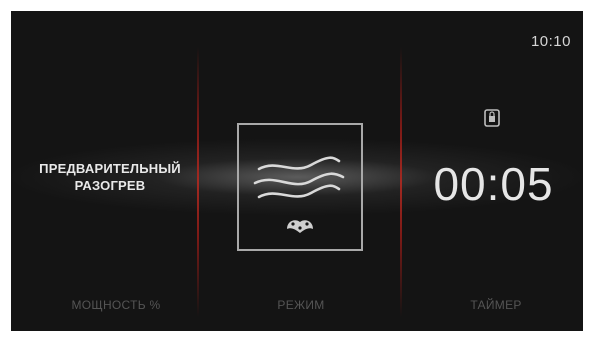  Describe the element at coordinates (550, 41) in the screenshot. I see `clock: 10:10` at that location.